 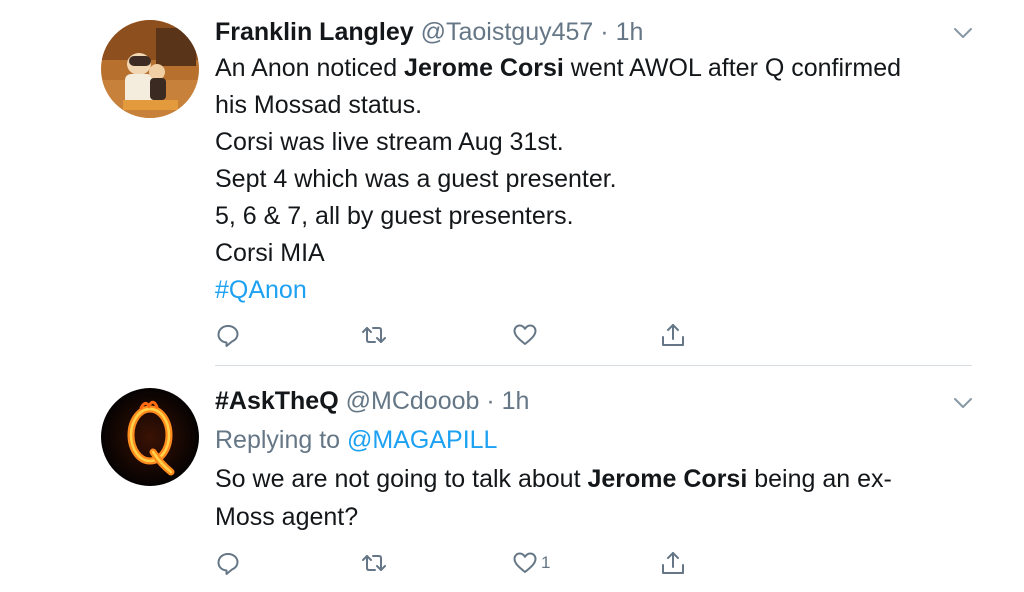 I want to click on replying-handle-link: @MAGAPILL, so click(x=422, y=440).